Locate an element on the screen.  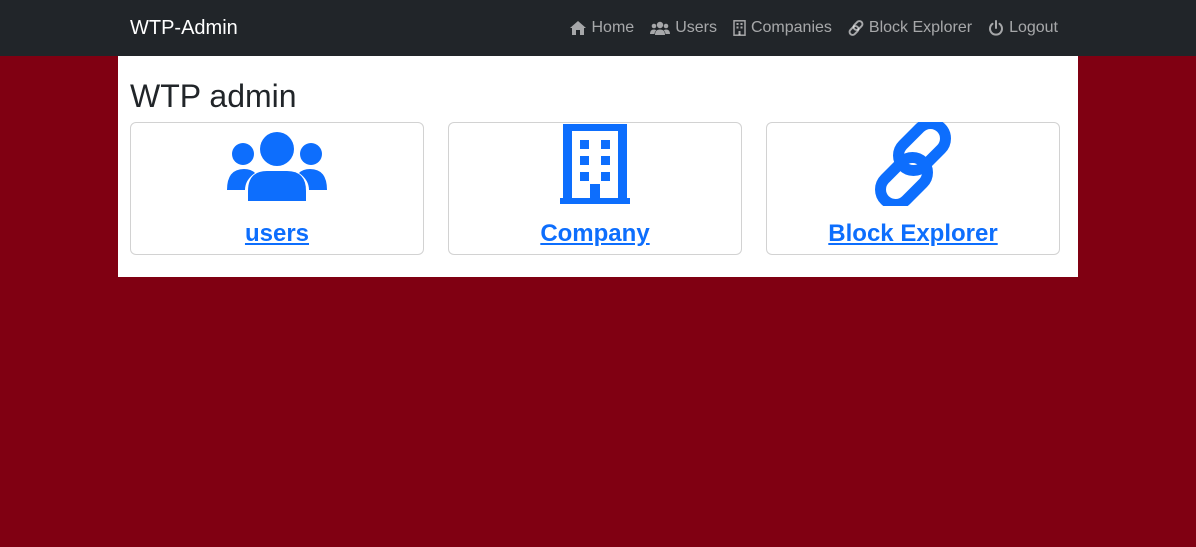
block-explorer-card: Block Explorer is located at coordinates (913, 188).